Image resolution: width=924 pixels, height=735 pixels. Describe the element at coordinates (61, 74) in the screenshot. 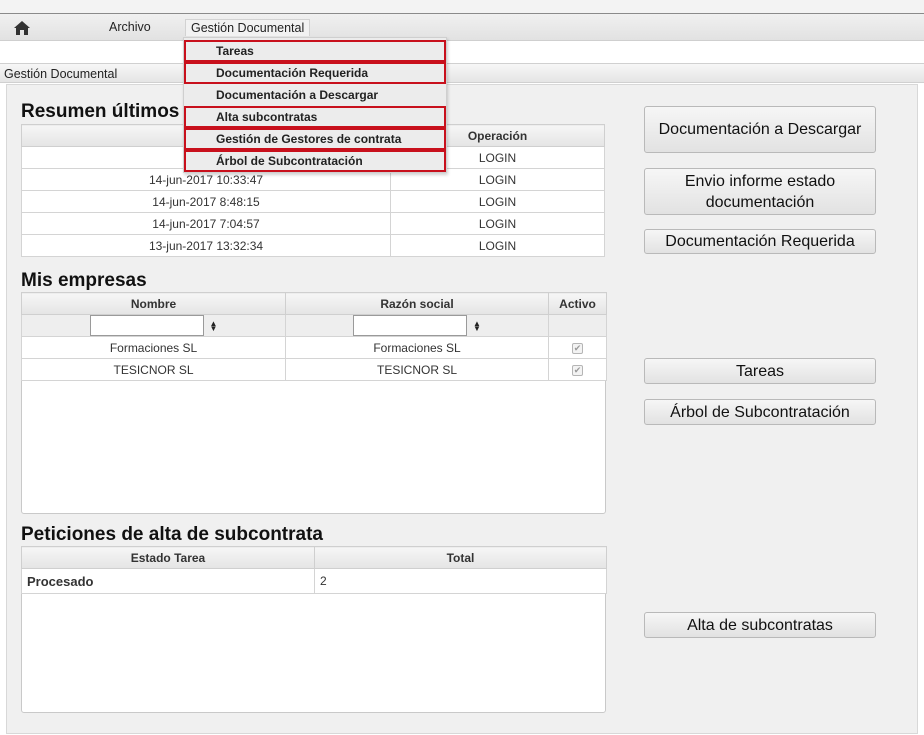

I see `section-title: Gestión Documental` at that location.